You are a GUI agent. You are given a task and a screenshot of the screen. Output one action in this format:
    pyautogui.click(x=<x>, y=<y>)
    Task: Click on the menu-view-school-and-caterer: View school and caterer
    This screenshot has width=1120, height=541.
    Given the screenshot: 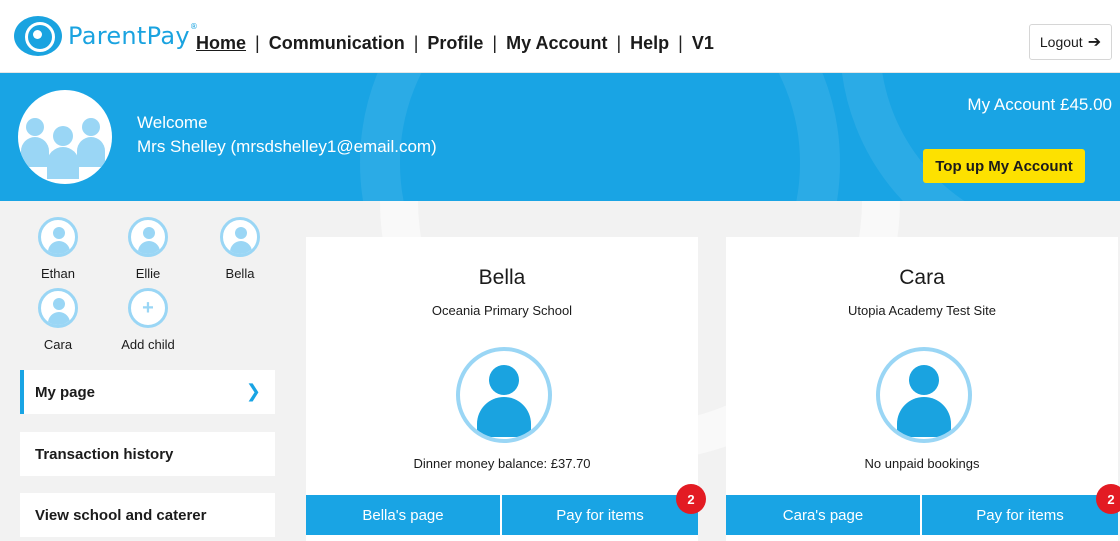 What is the action you would take?
    pyautogui.click(x=147, y=515)
    